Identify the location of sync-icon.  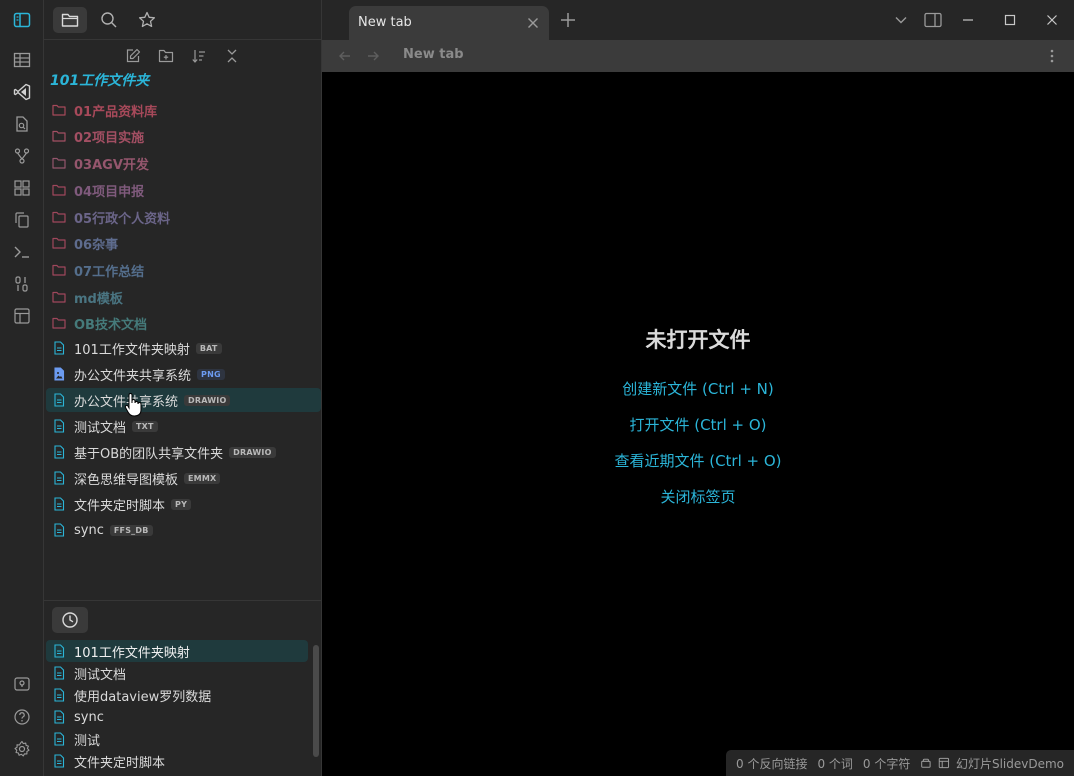
(926, 763).